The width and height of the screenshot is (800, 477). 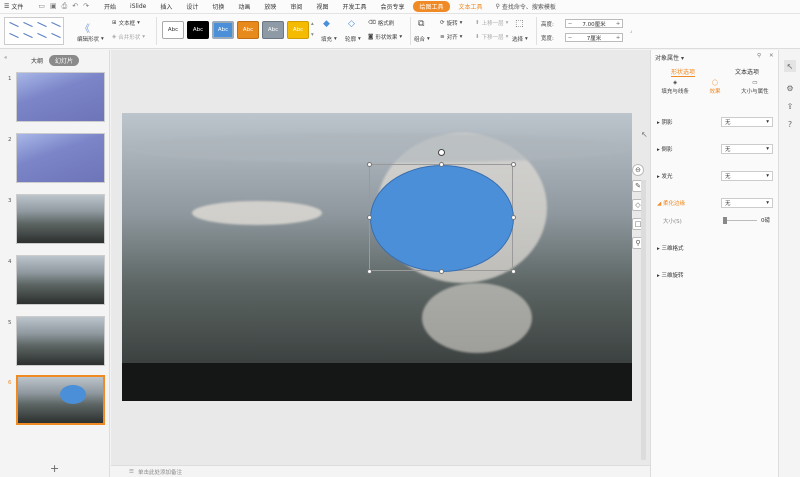 What do you see at coordinates (86, 6) in the screenshot?
I see `redo-icon: ↷` at bounding box center [86, 6].